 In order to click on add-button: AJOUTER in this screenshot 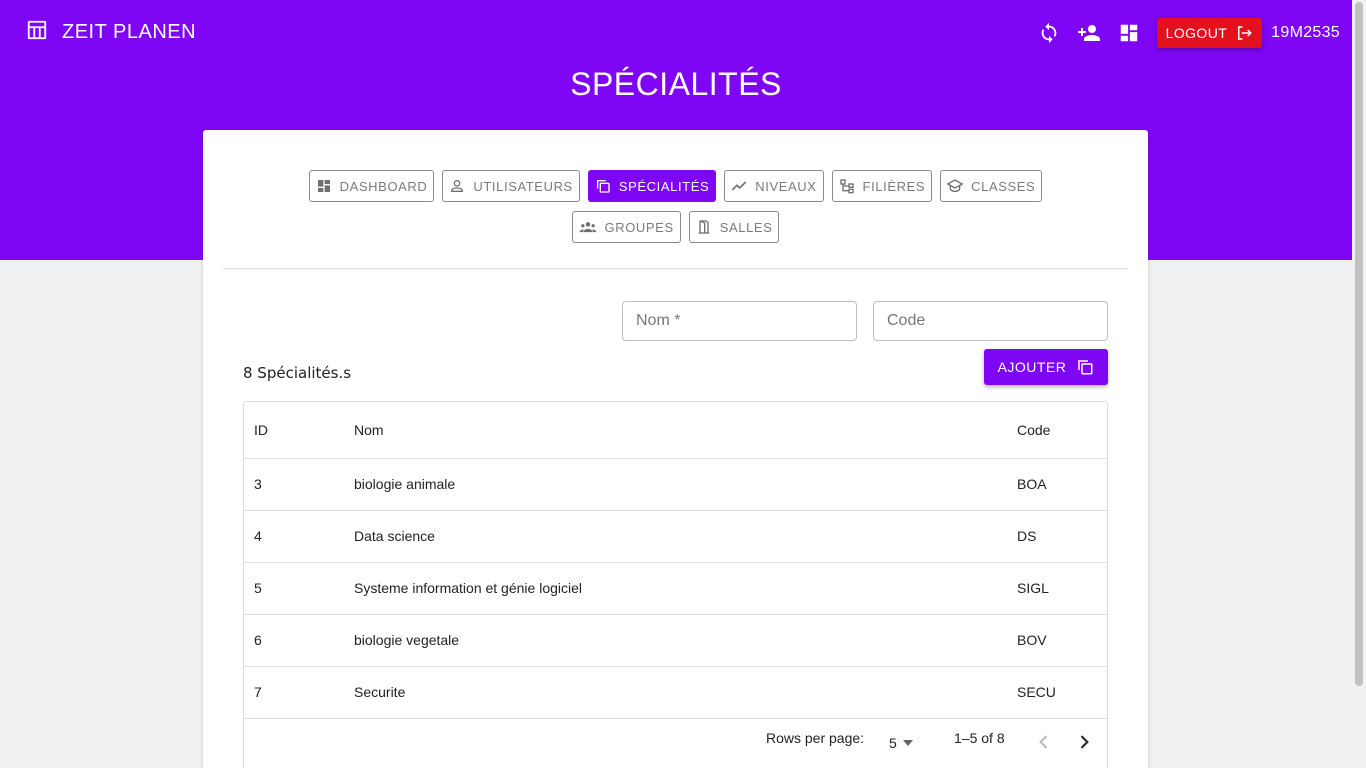, I will do `click(1046, 367)`.